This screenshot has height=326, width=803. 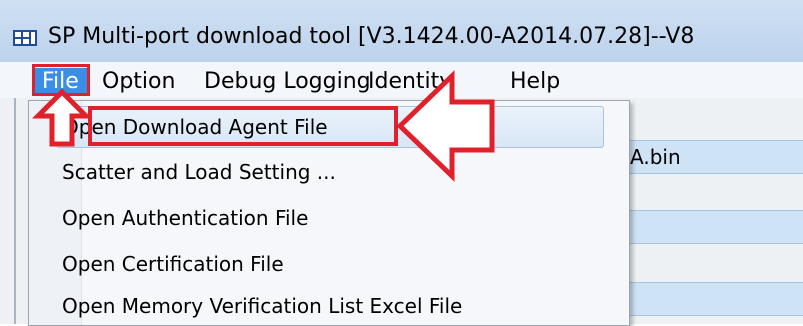 I want to click on left-arrow-icon, so click(x=445, y=126).